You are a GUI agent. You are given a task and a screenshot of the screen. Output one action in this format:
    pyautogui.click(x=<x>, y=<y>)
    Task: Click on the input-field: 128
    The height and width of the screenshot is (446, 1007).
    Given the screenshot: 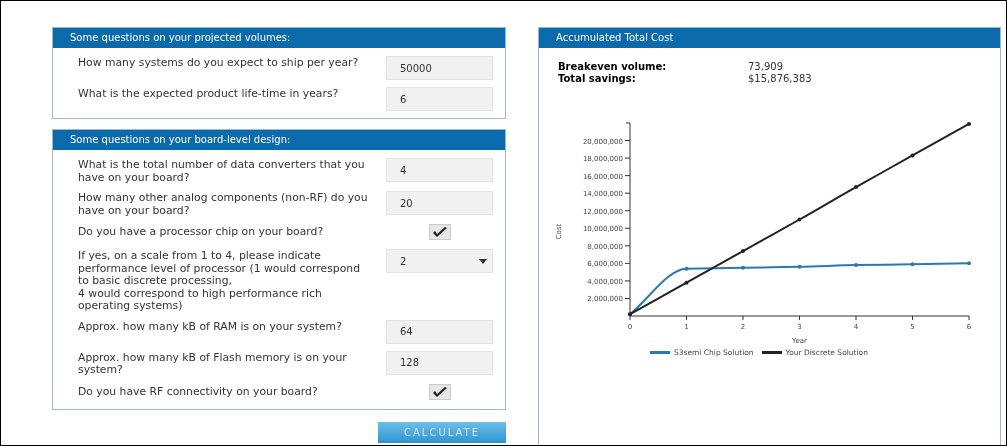 What is the action you would take?
    pyautogui.click(x=439, y=362)
    